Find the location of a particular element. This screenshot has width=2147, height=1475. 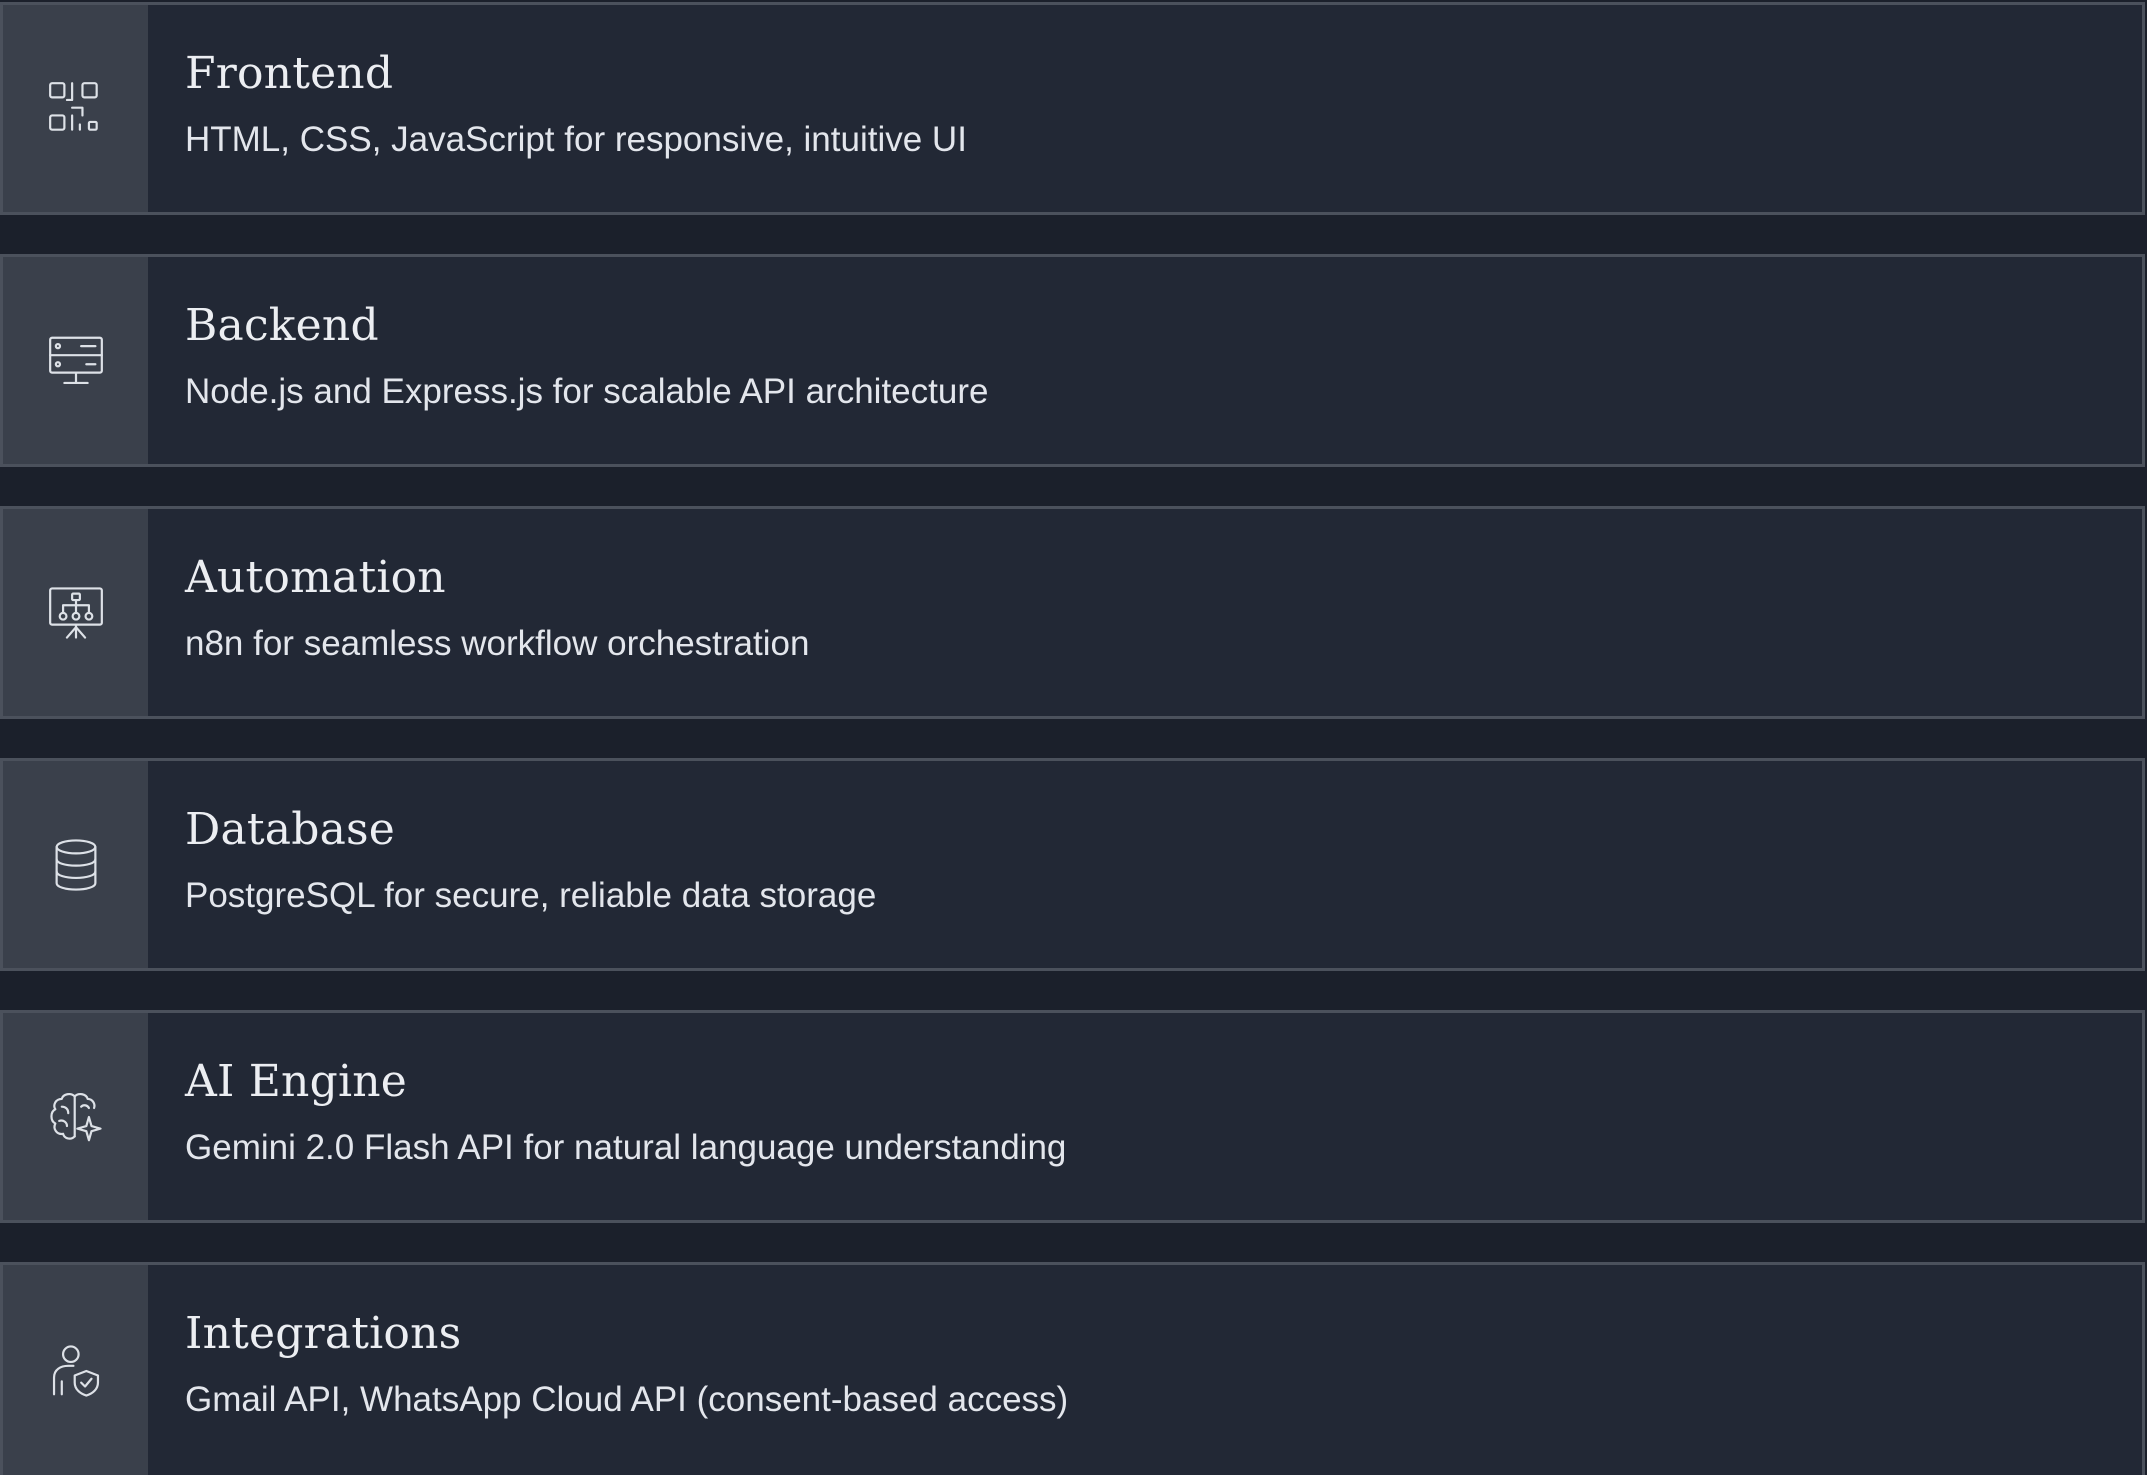

user-shield-icon is located at coordinates (75, 1371).